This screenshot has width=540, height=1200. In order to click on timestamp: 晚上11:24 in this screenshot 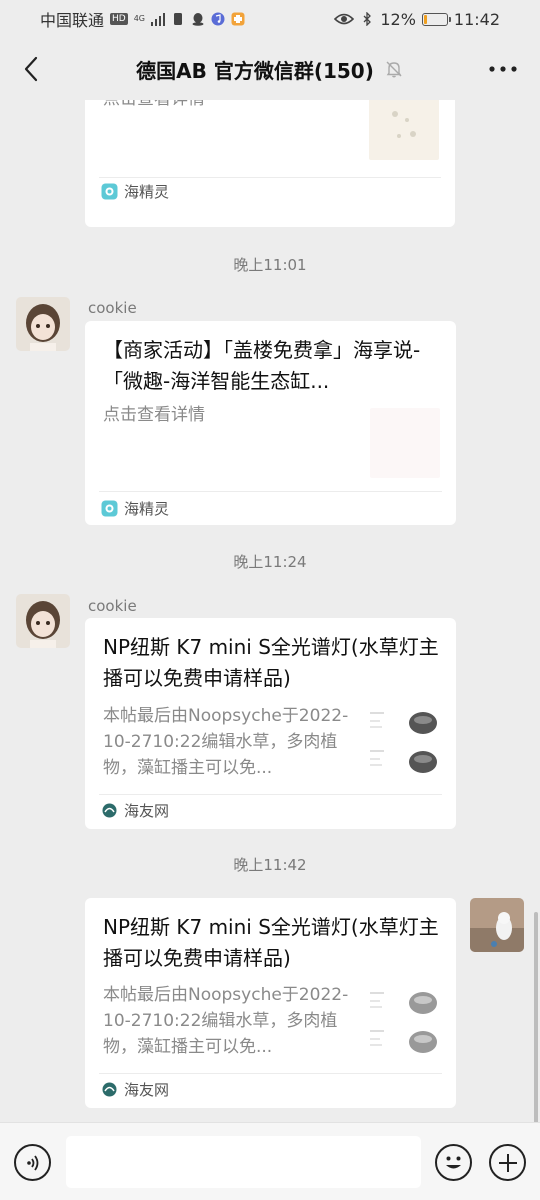, I will do `click(270, 562)`.